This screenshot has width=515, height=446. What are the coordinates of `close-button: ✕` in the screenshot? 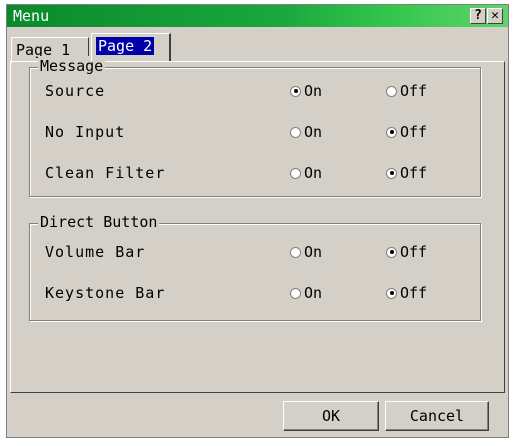 It's located at (495, 16).